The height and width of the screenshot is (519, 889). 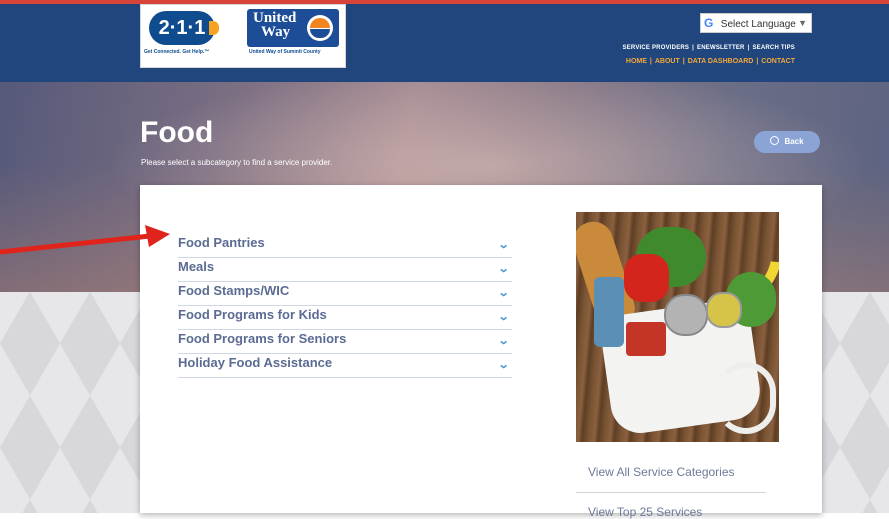 What do you see at coordinates (85, 240) in the screenshot?
I see `annotation-arrow-icon` at bounding box center [85, 240].